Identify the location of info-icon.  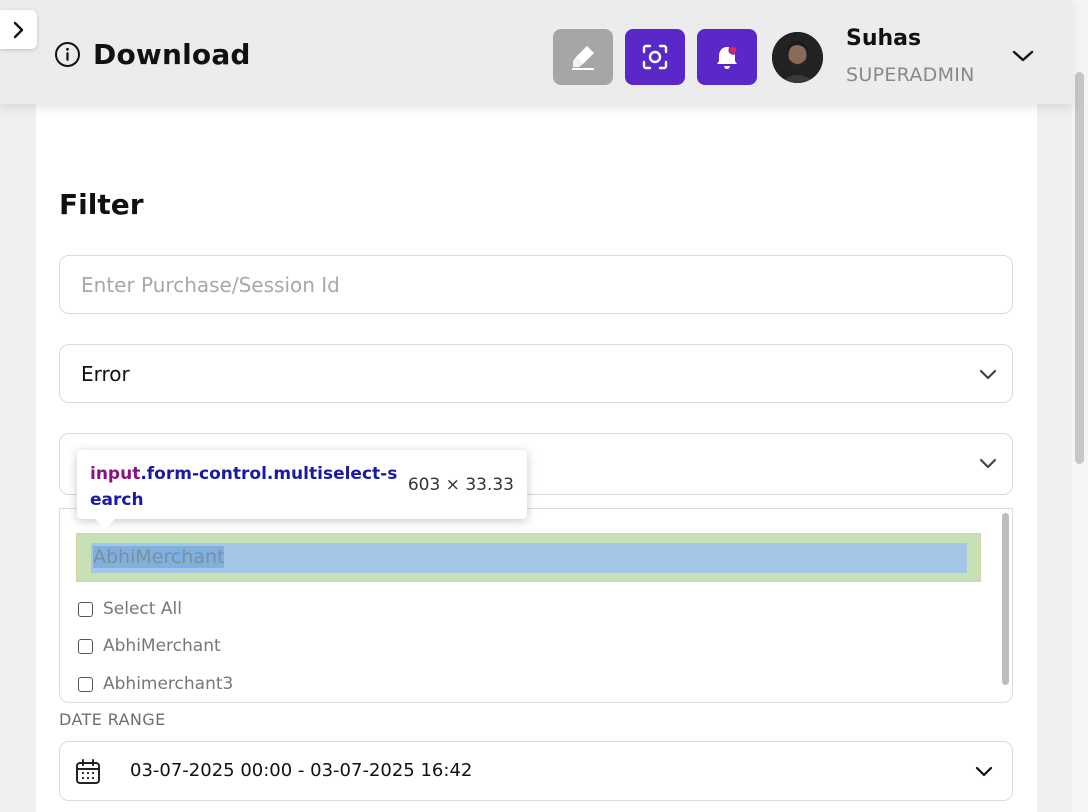
(67, 54).